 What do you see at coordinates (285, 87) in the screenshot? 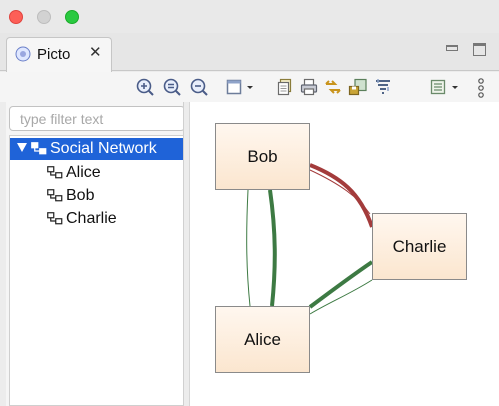
I see `copy-icon` at bounding box center [285, 87].